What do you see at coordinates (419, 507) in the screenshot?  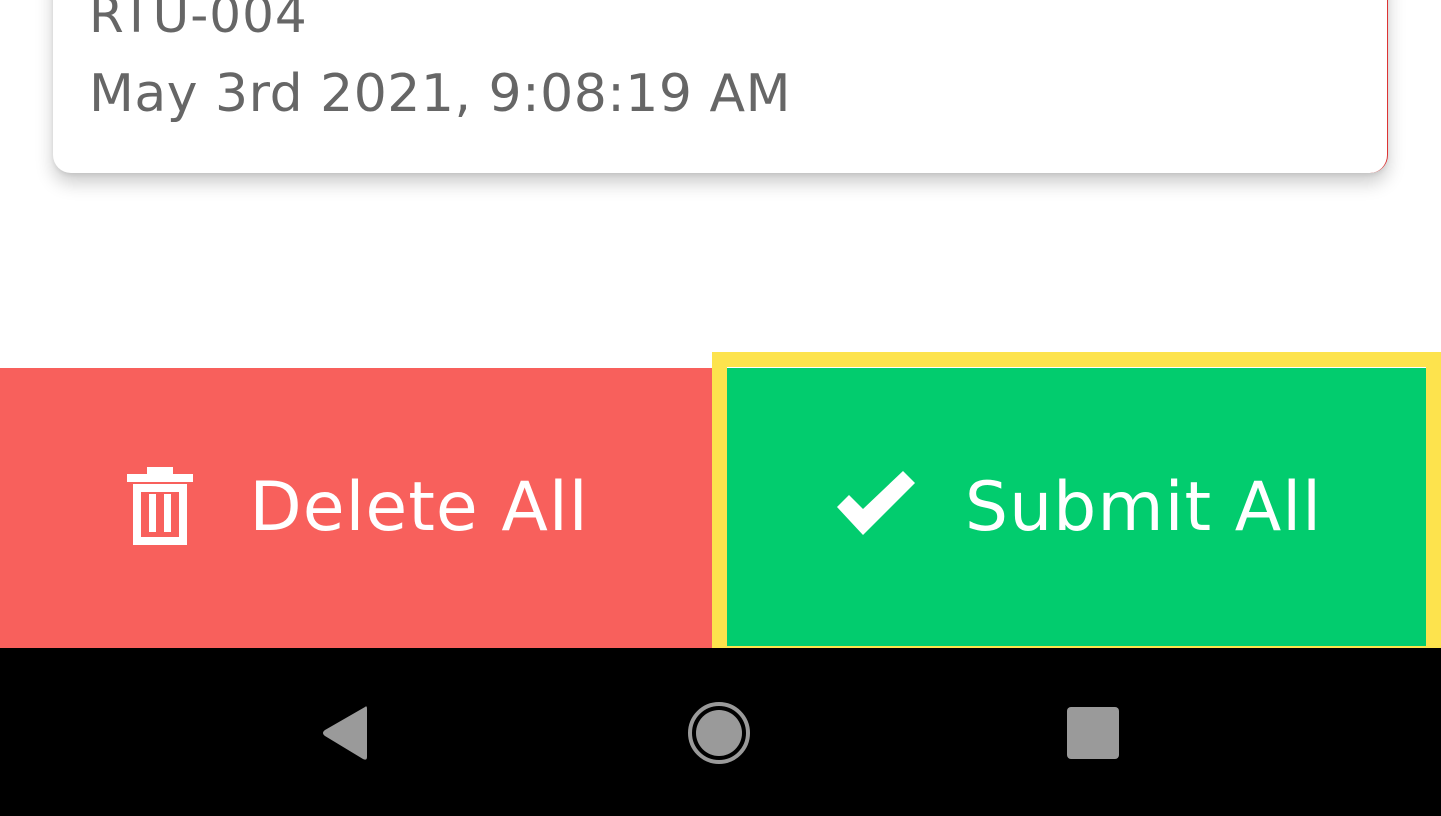 I see `delete-all-label: Delete All` at bounding box center [419, 507].